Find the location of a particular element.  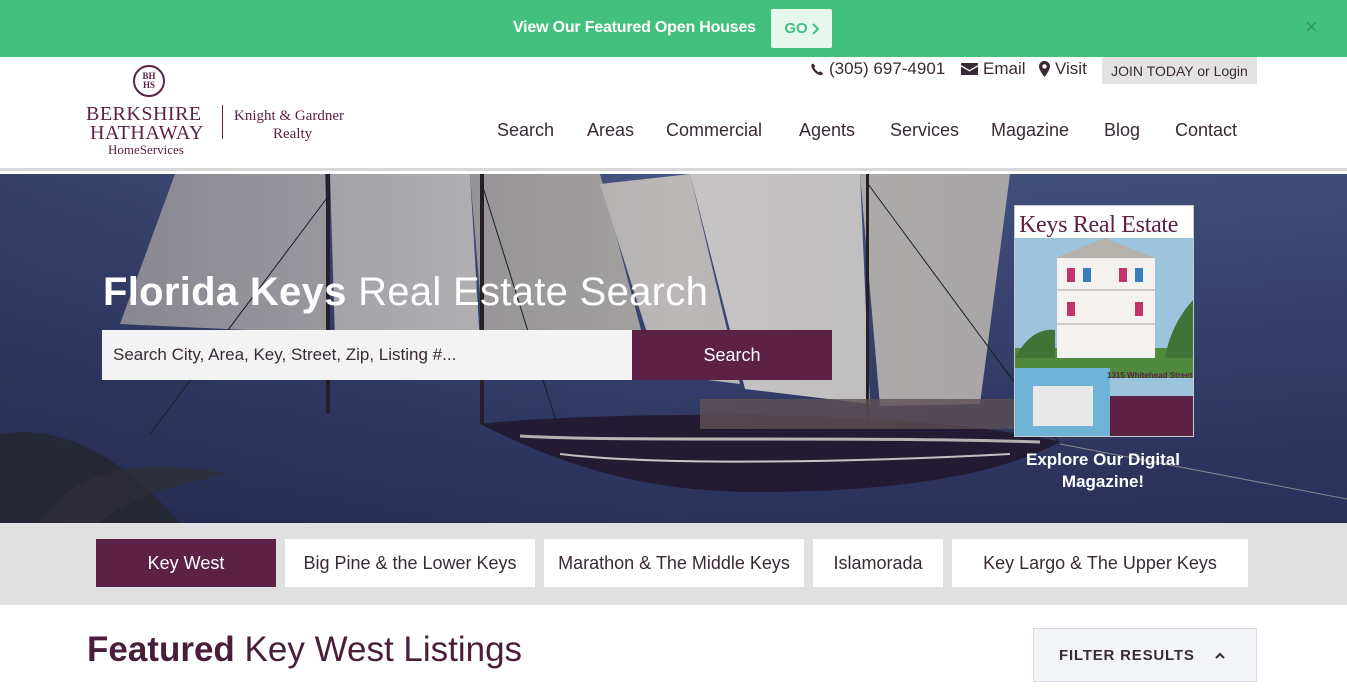

hero-title: Florida Keys Real Estate Search is located at coordinates (405, 292).